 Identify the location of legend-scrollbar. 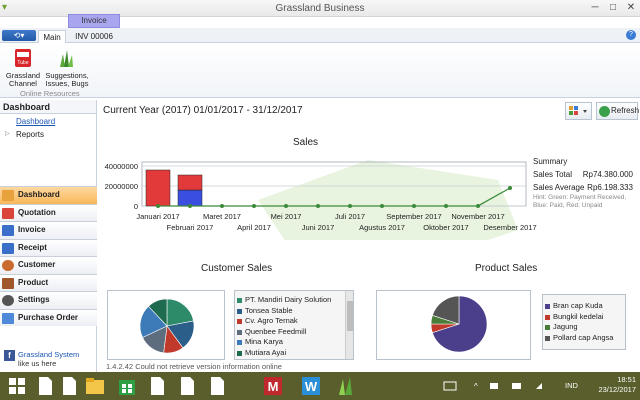
(349, 325).